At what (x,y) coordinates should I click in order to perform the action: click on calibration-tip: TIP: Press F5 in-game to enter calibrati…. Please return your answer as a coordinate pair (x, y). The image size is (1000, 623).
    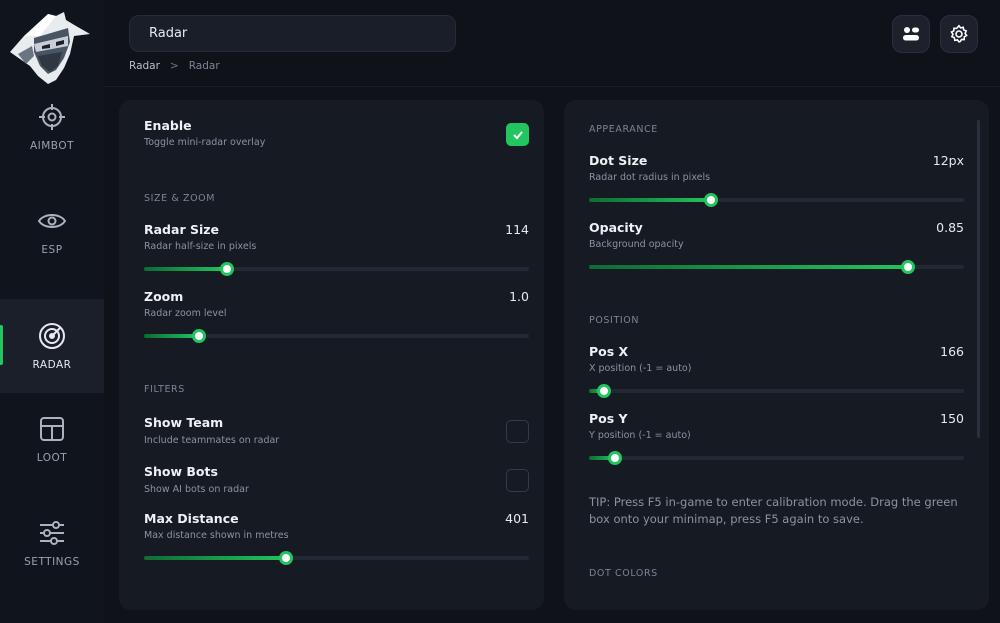
    Looking at the image, I should click on (773, 510).